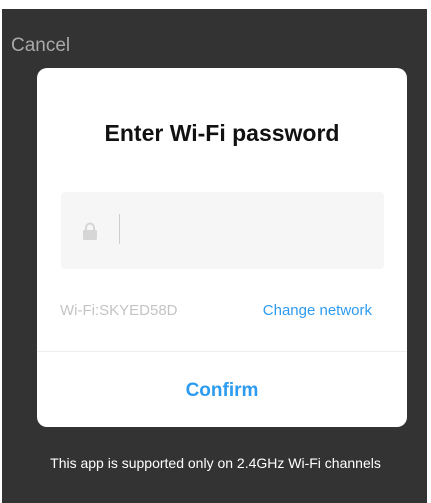 The width and height of the screenshot is (431, 503). What do you see at coordinates (222, 389) in the screenshot?
I see `confirm-button: Confirm` at bounding box center [222, 389].